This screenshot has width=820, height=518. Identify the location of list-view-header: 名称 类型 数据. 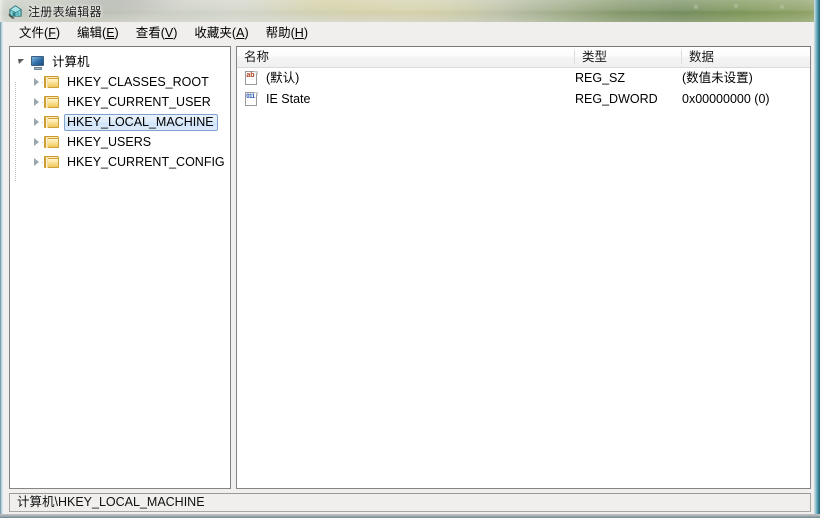
(523, 57).